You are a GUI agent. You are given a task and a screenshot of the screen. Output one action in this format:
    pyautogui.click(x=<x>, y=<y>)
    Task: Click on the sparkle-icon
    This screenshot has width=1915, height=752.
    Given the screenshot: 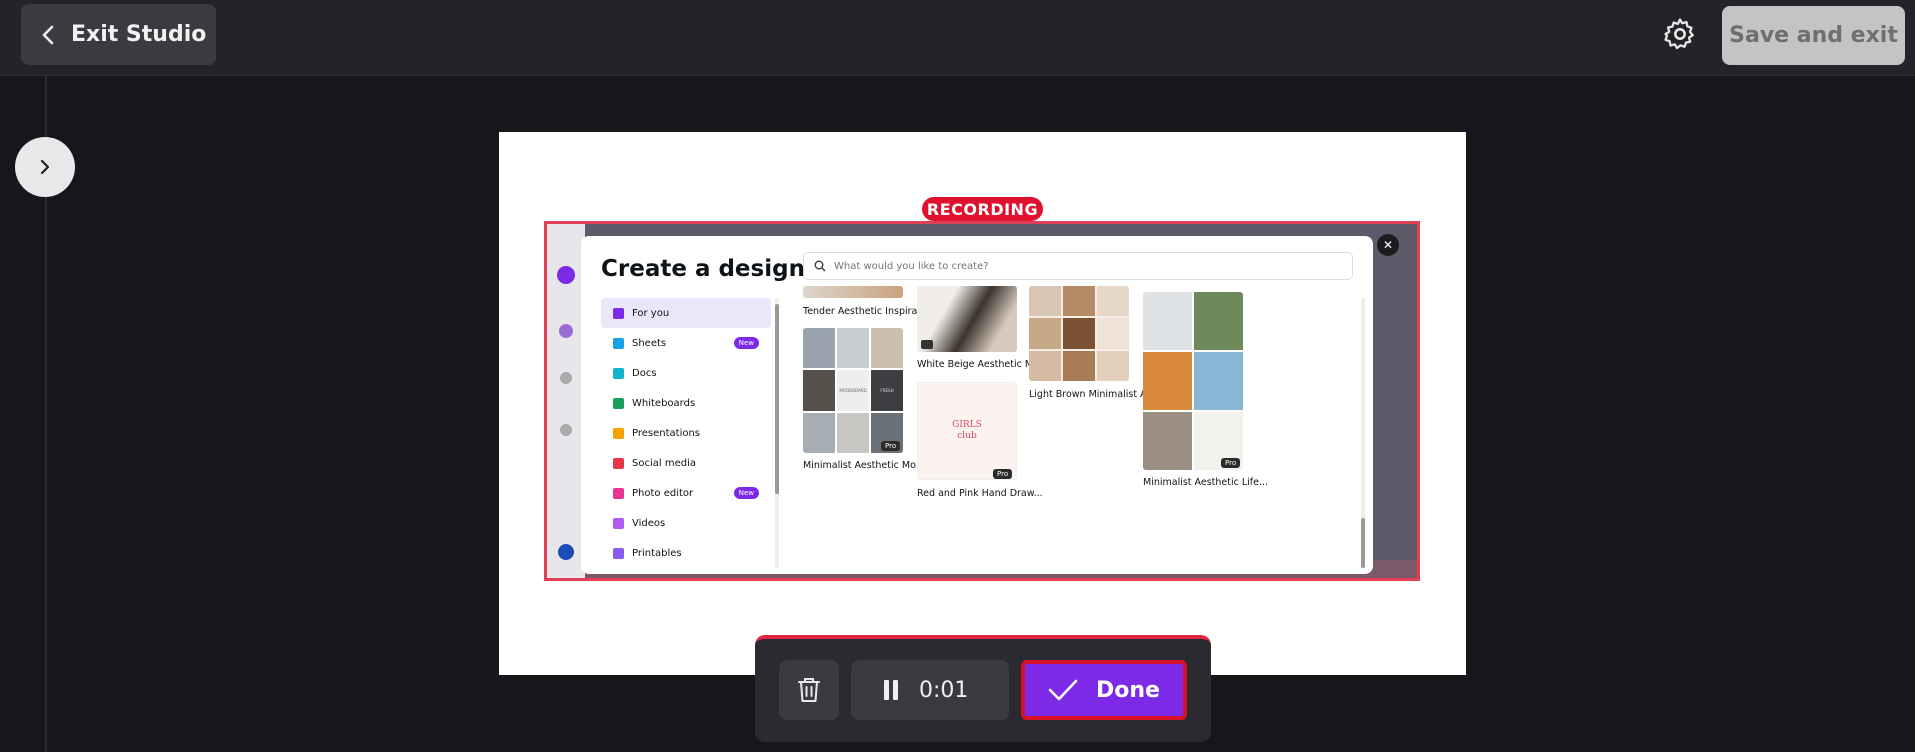 What is the action you would take?
    pyautogui.click(x=618, y=313)
    